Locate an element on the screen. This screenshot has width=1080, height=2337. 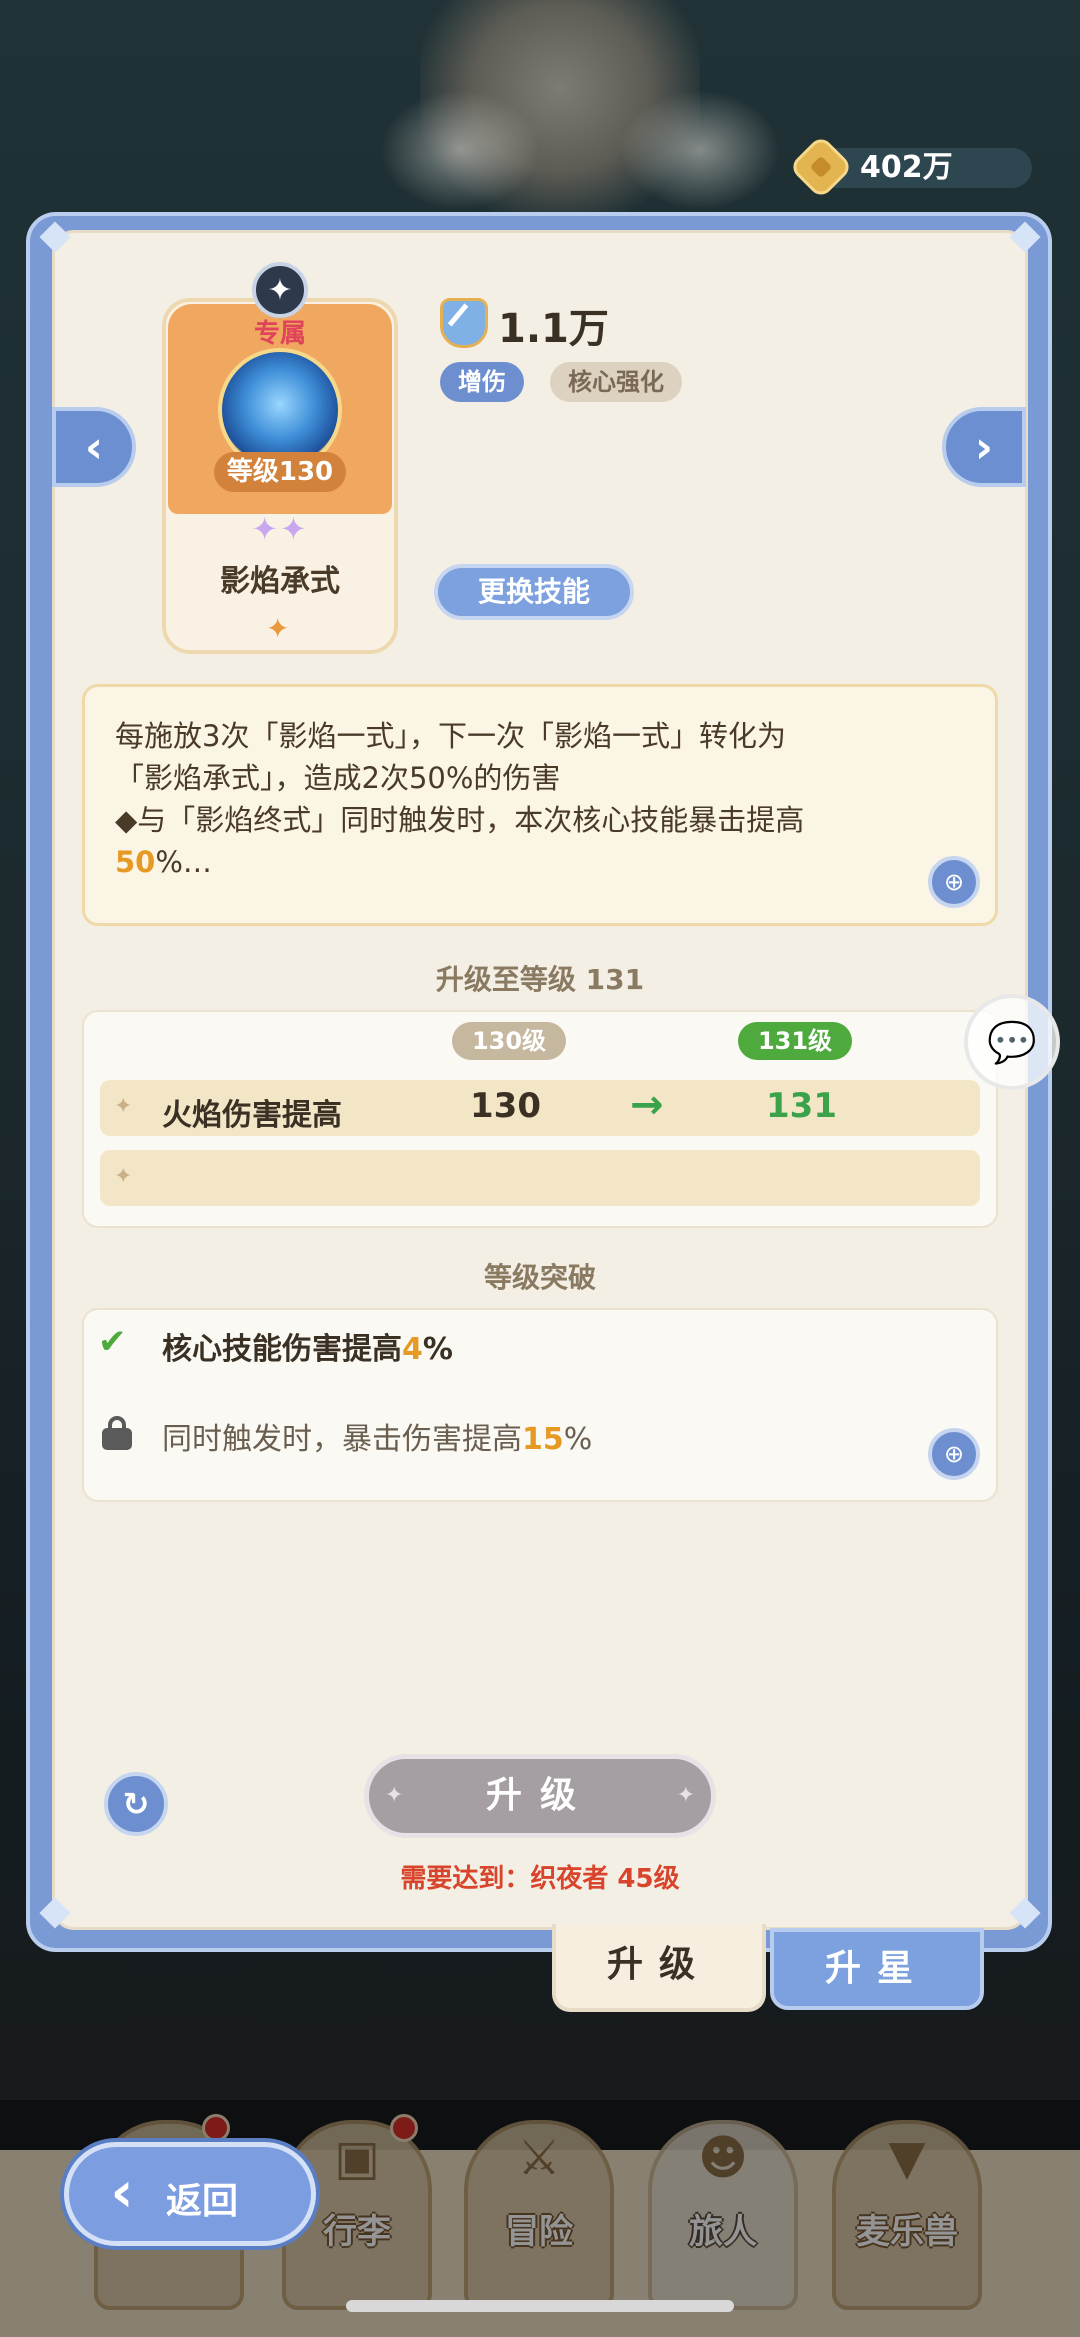
breakthrough-value: 4 is located at coordinates (412, 1349).